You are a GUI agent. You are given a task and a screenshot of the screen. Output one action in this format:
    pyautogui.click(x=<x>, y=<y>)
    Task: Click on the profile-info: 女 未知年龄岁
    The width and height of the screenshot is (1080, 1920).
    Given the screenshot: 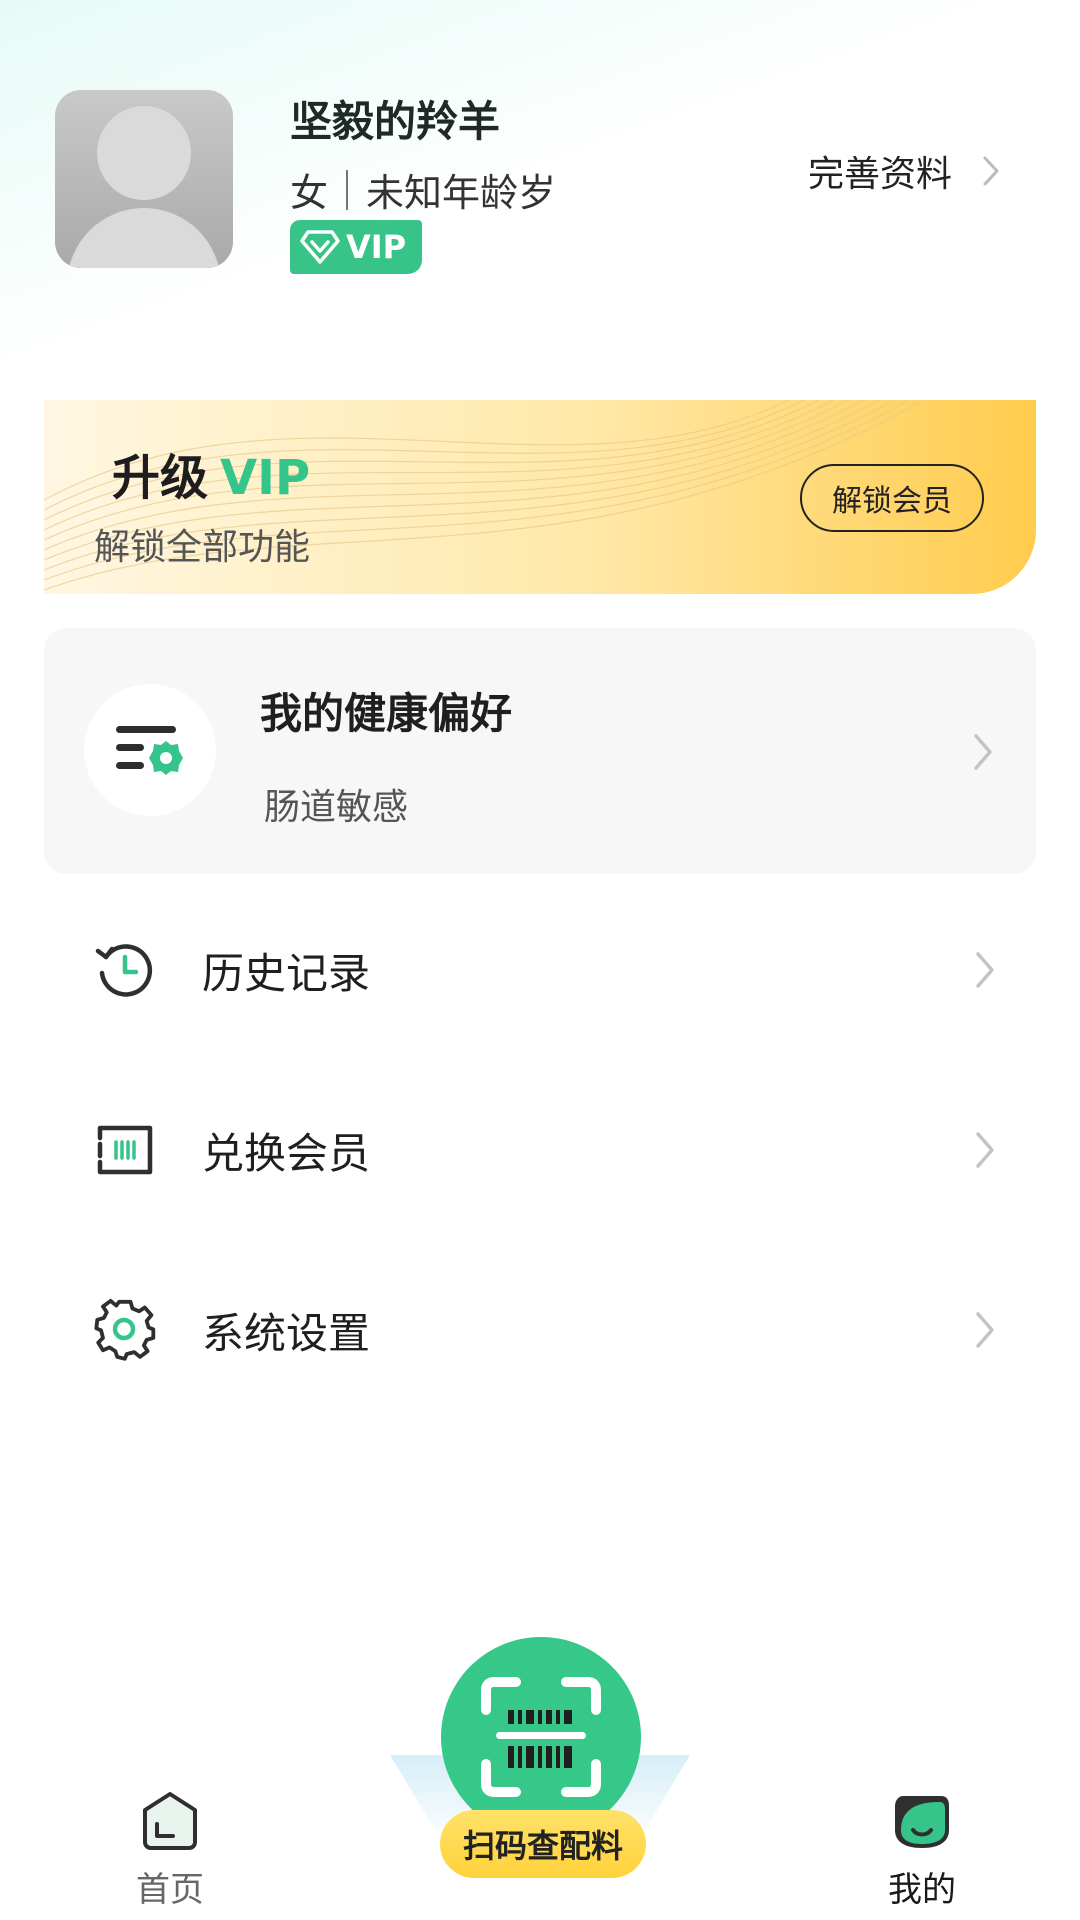 What is the action you would take?
    pyautogui.click(x=423, y=189)
    